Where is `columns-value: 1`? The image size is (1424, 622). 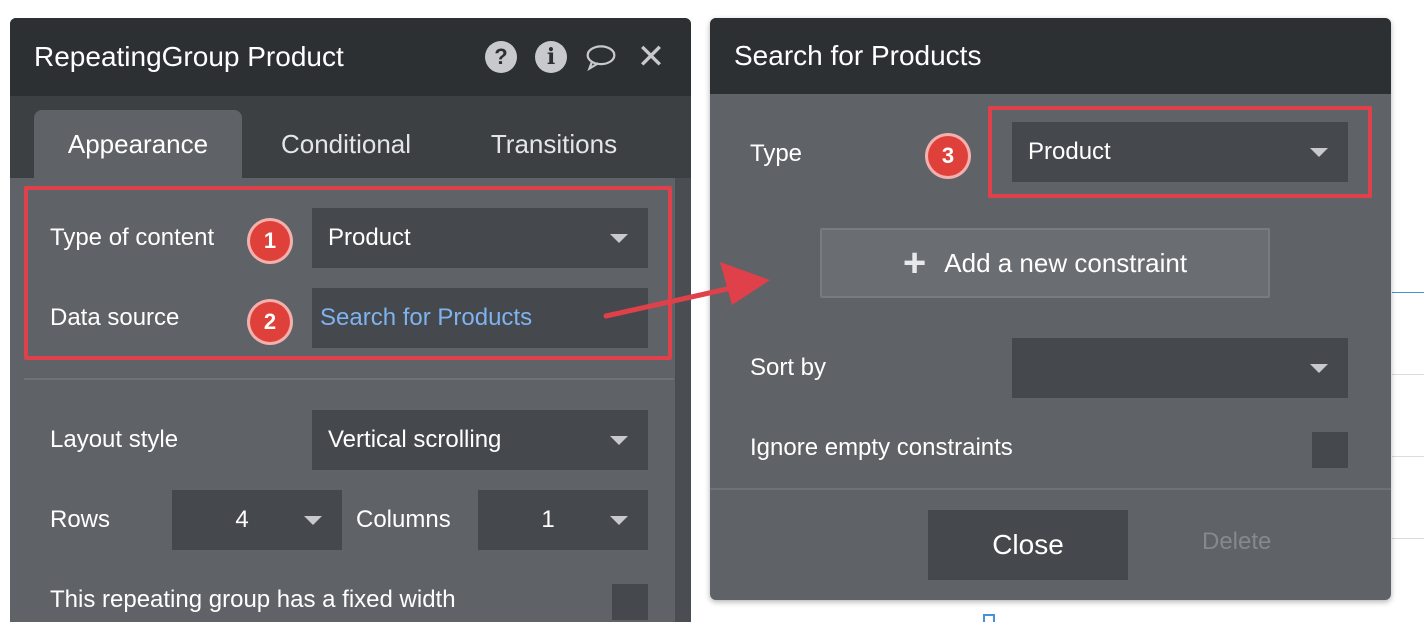 columns-value: 1 is located at coordinates (548, 519).